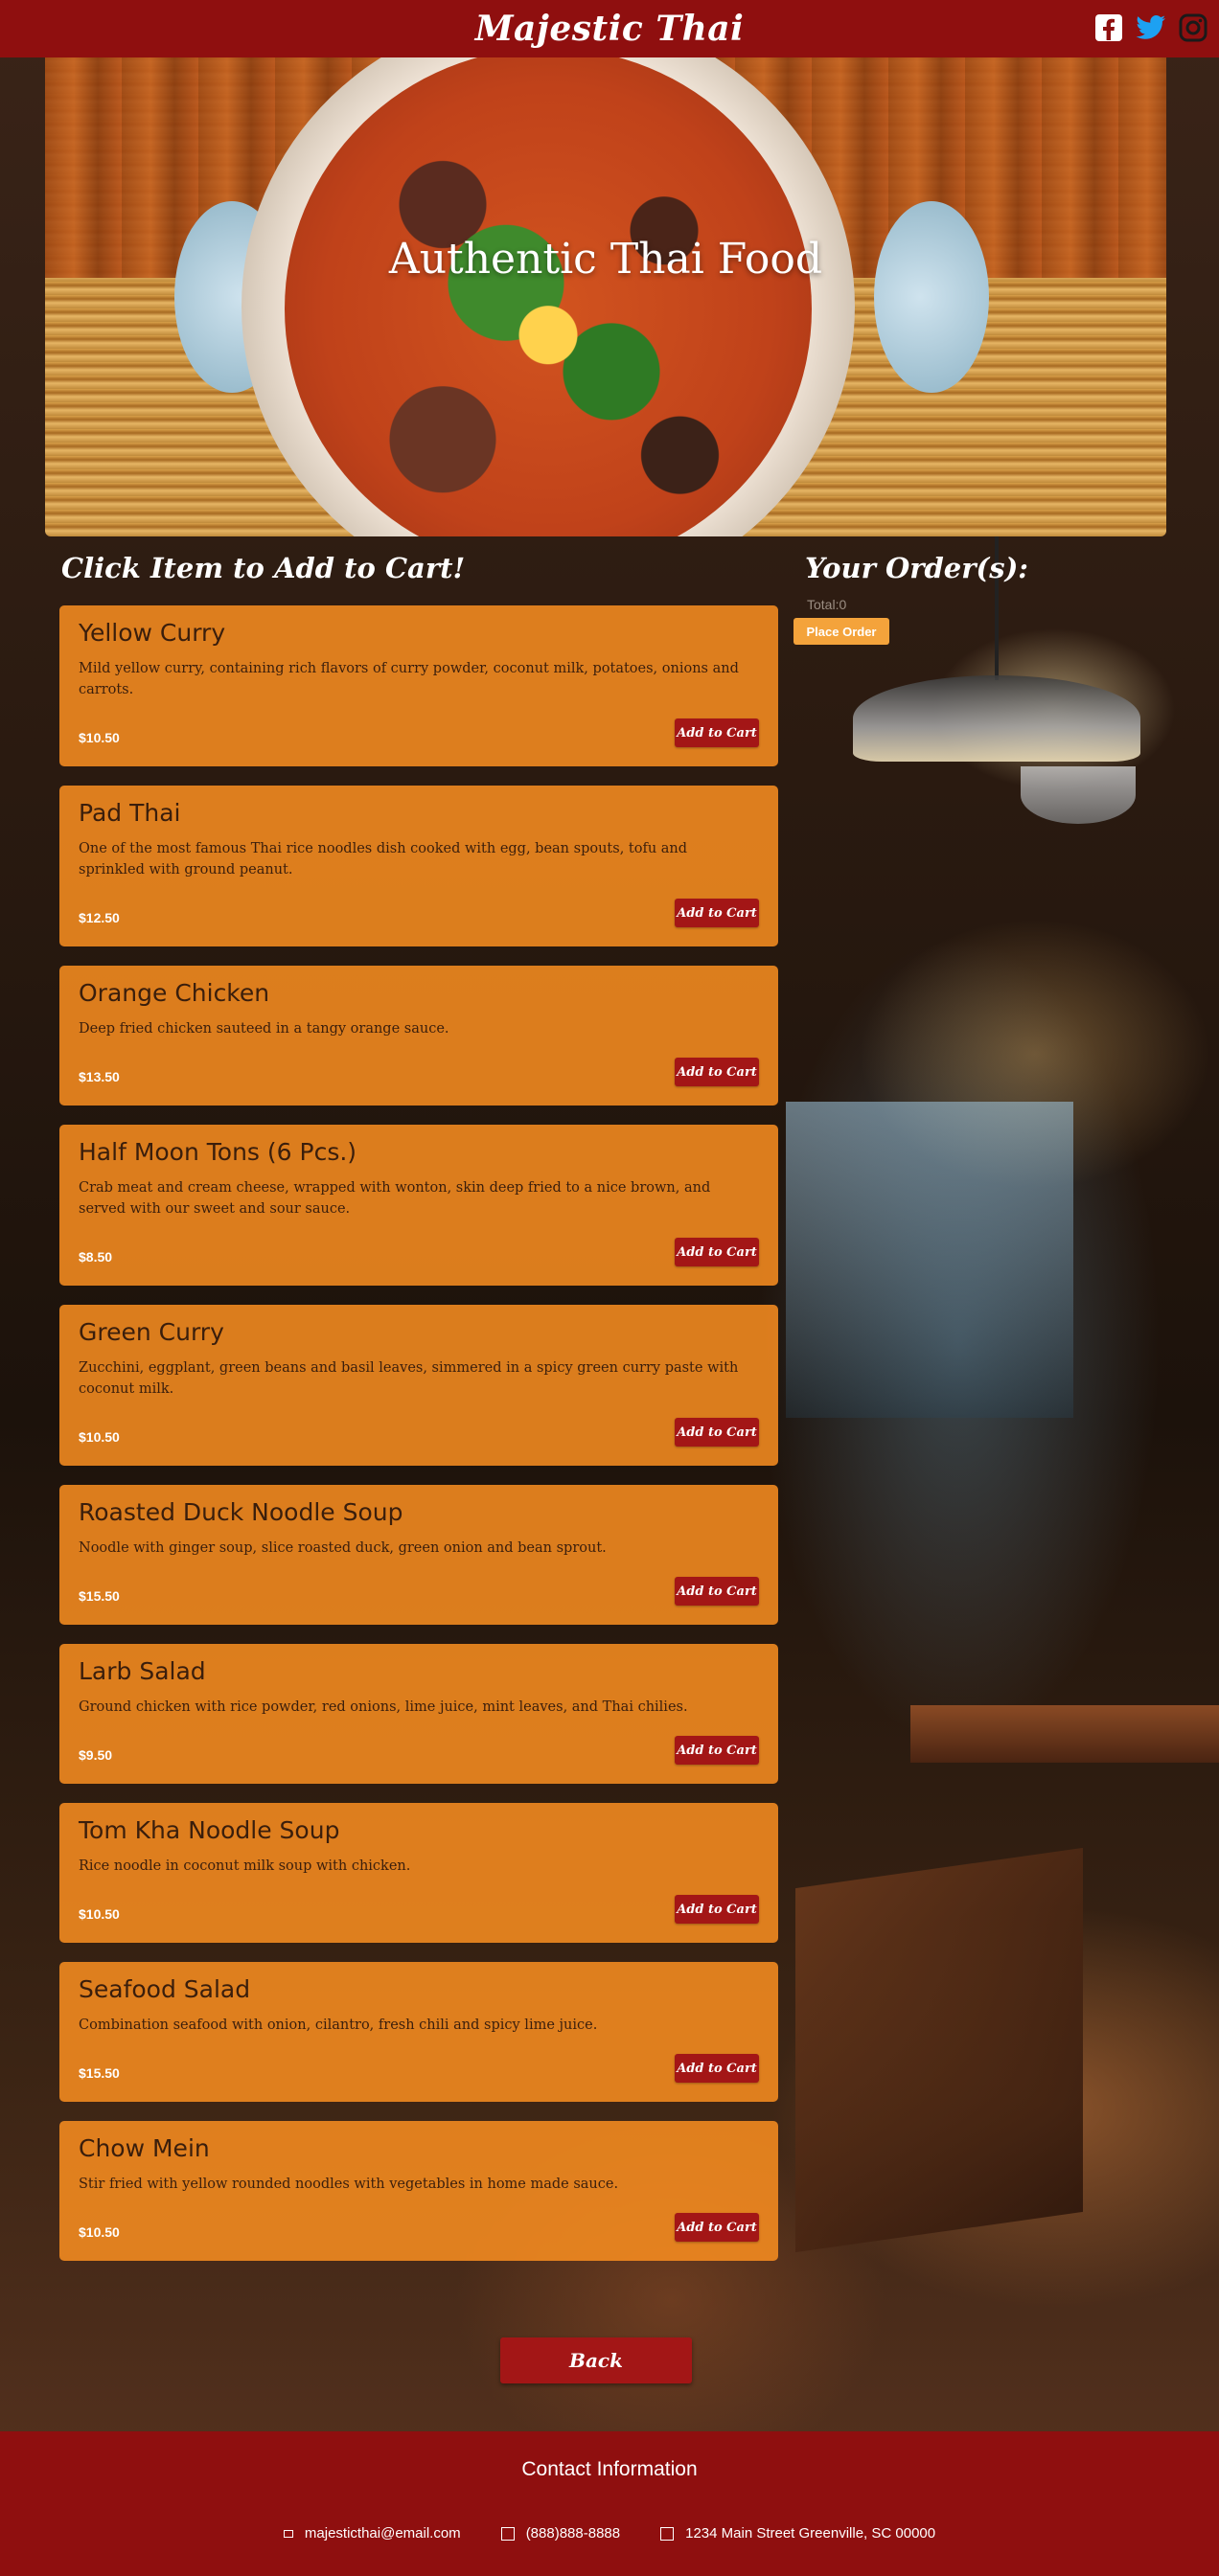 The image size is (1219, 2576). What do you see at coordinates (508, 2533) in the screenshot?
I see `phone-icon` at bounding box center [508, 2533].